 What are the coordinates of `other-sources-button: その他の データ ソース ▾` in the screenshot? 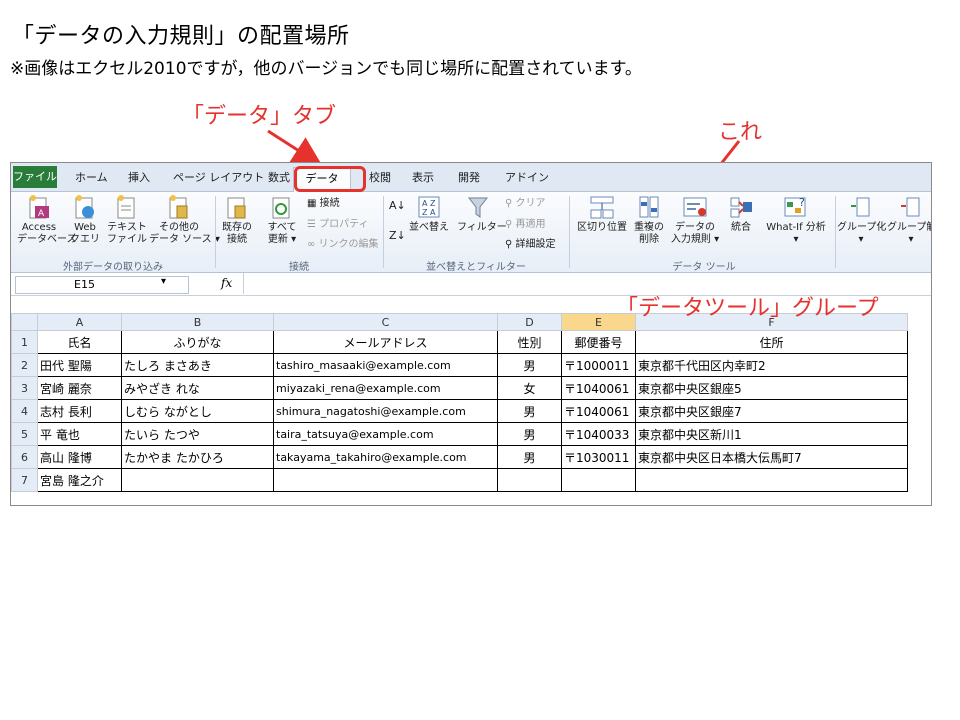 It's located at (184, 220).